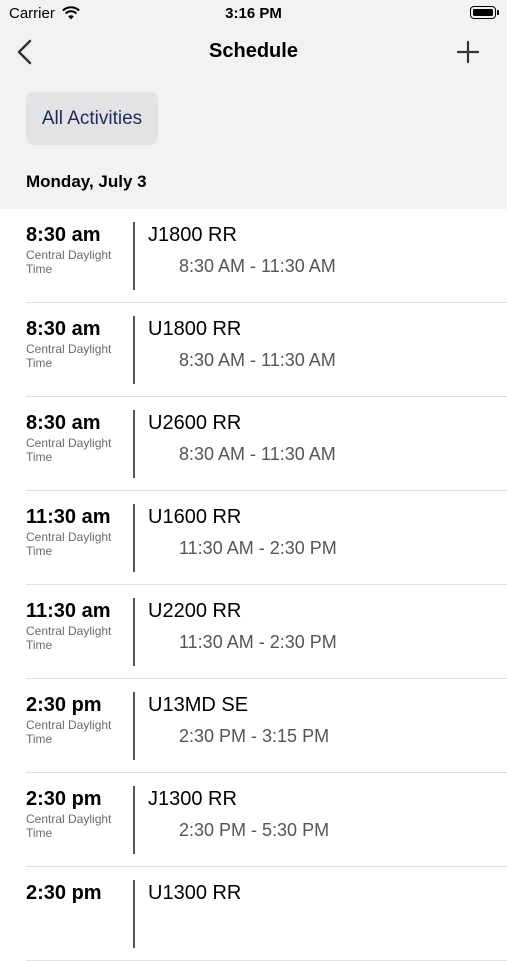  I want to click on page-title: Schedule, so click(253, 51).